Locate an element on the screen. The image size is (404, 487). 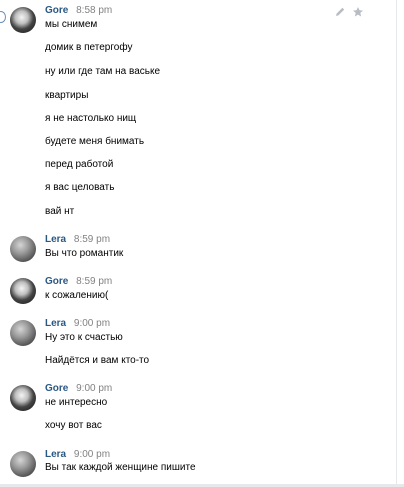
message-text: Ну это к счастью is located at coordinates (84, 337).